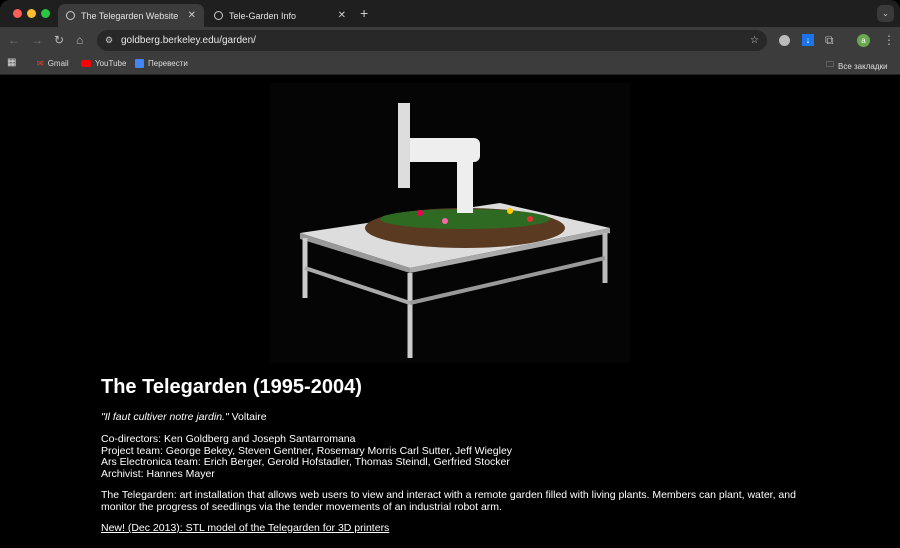 The height and width of the screenshot is (548, 900). Describe the element at coordinates (161, 63) in the screenshot. I see `bookmark-translate: Перевести` at that location.